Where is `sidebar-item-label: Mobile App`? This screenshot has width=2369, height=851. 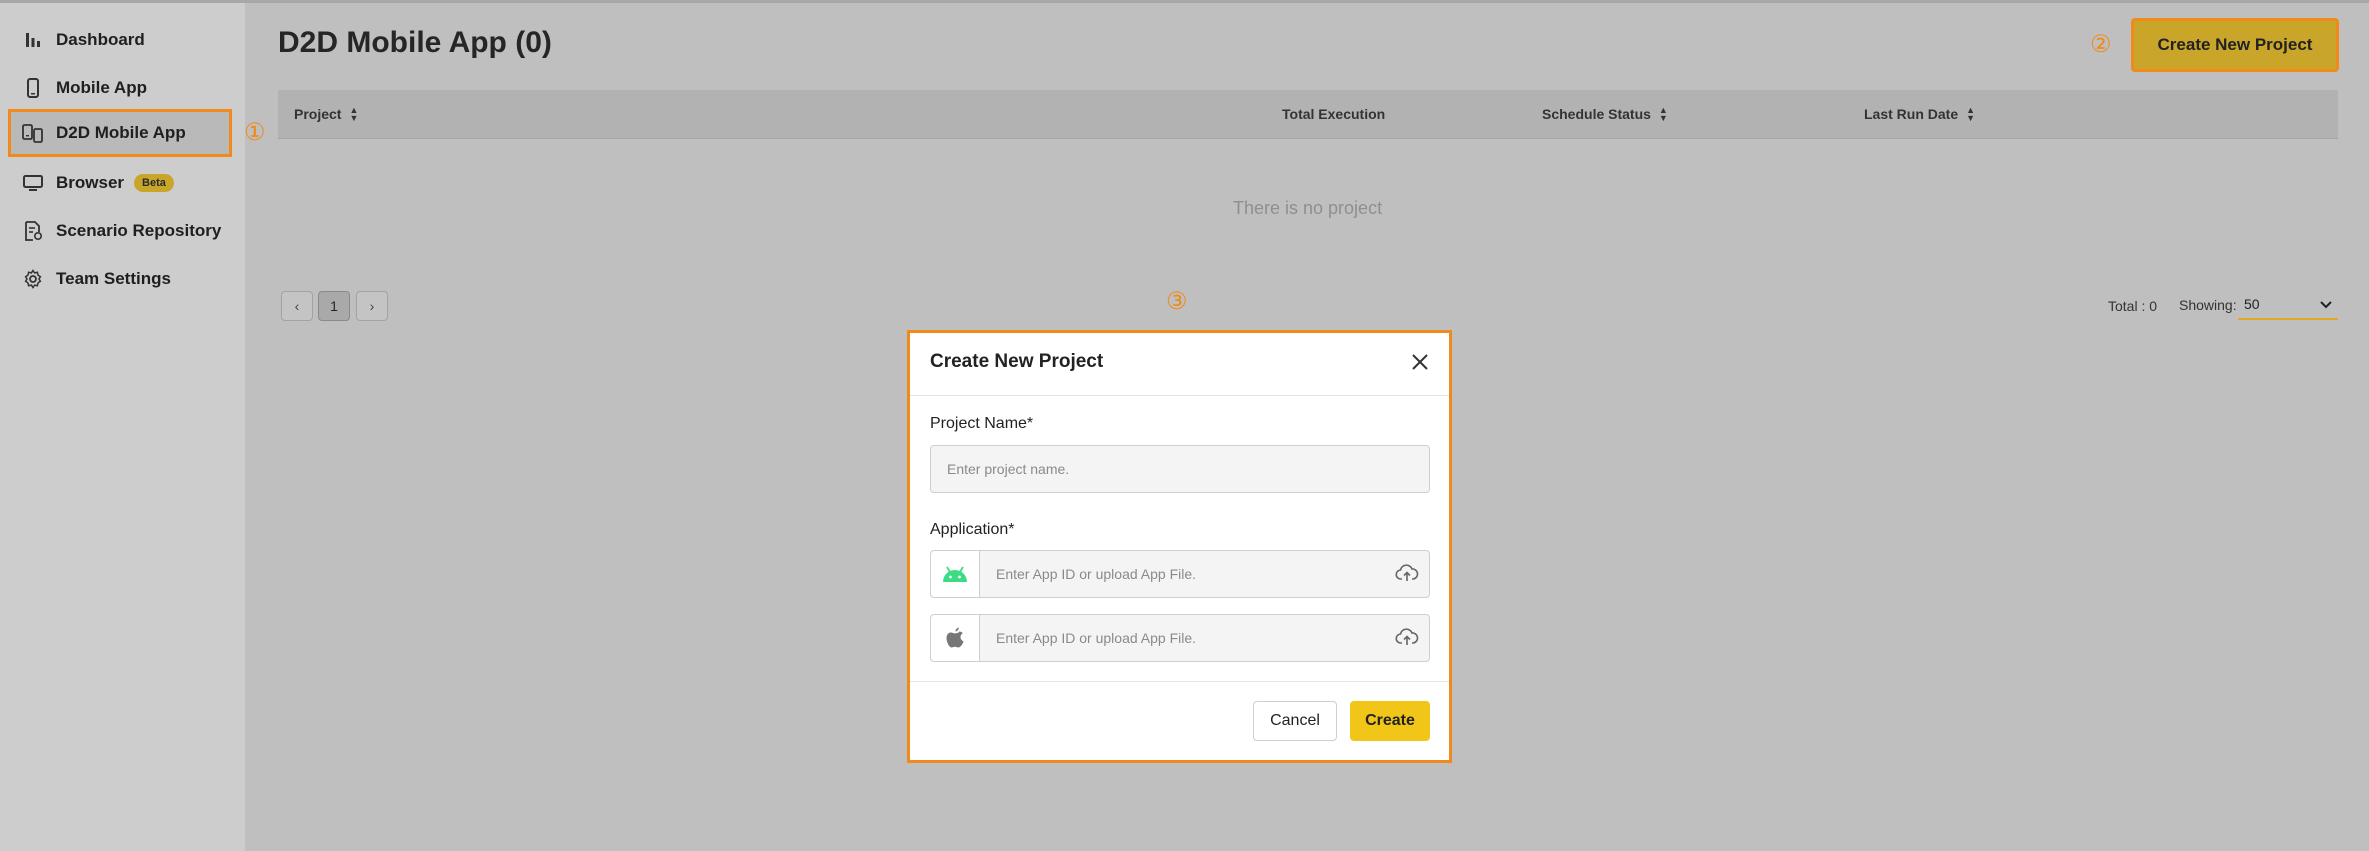 sidebar-item-label: Mobile App is located at coordinates (101, 87).